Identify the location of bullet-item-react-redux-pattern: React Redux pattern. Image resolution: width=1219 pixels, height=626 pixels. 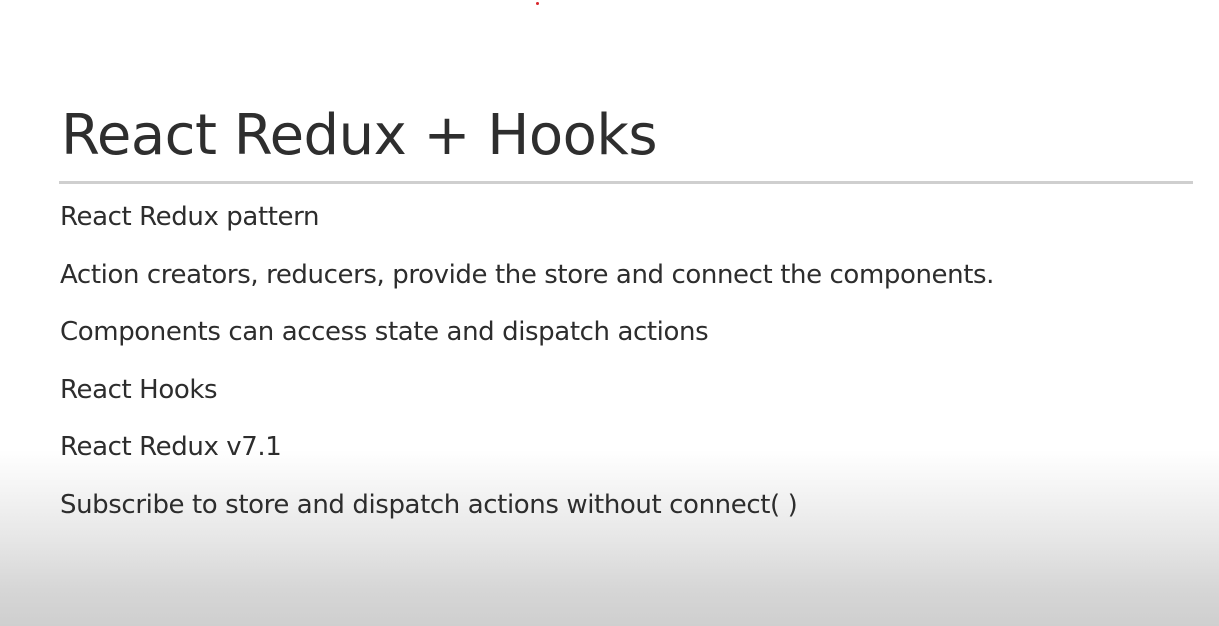
(190, 217).